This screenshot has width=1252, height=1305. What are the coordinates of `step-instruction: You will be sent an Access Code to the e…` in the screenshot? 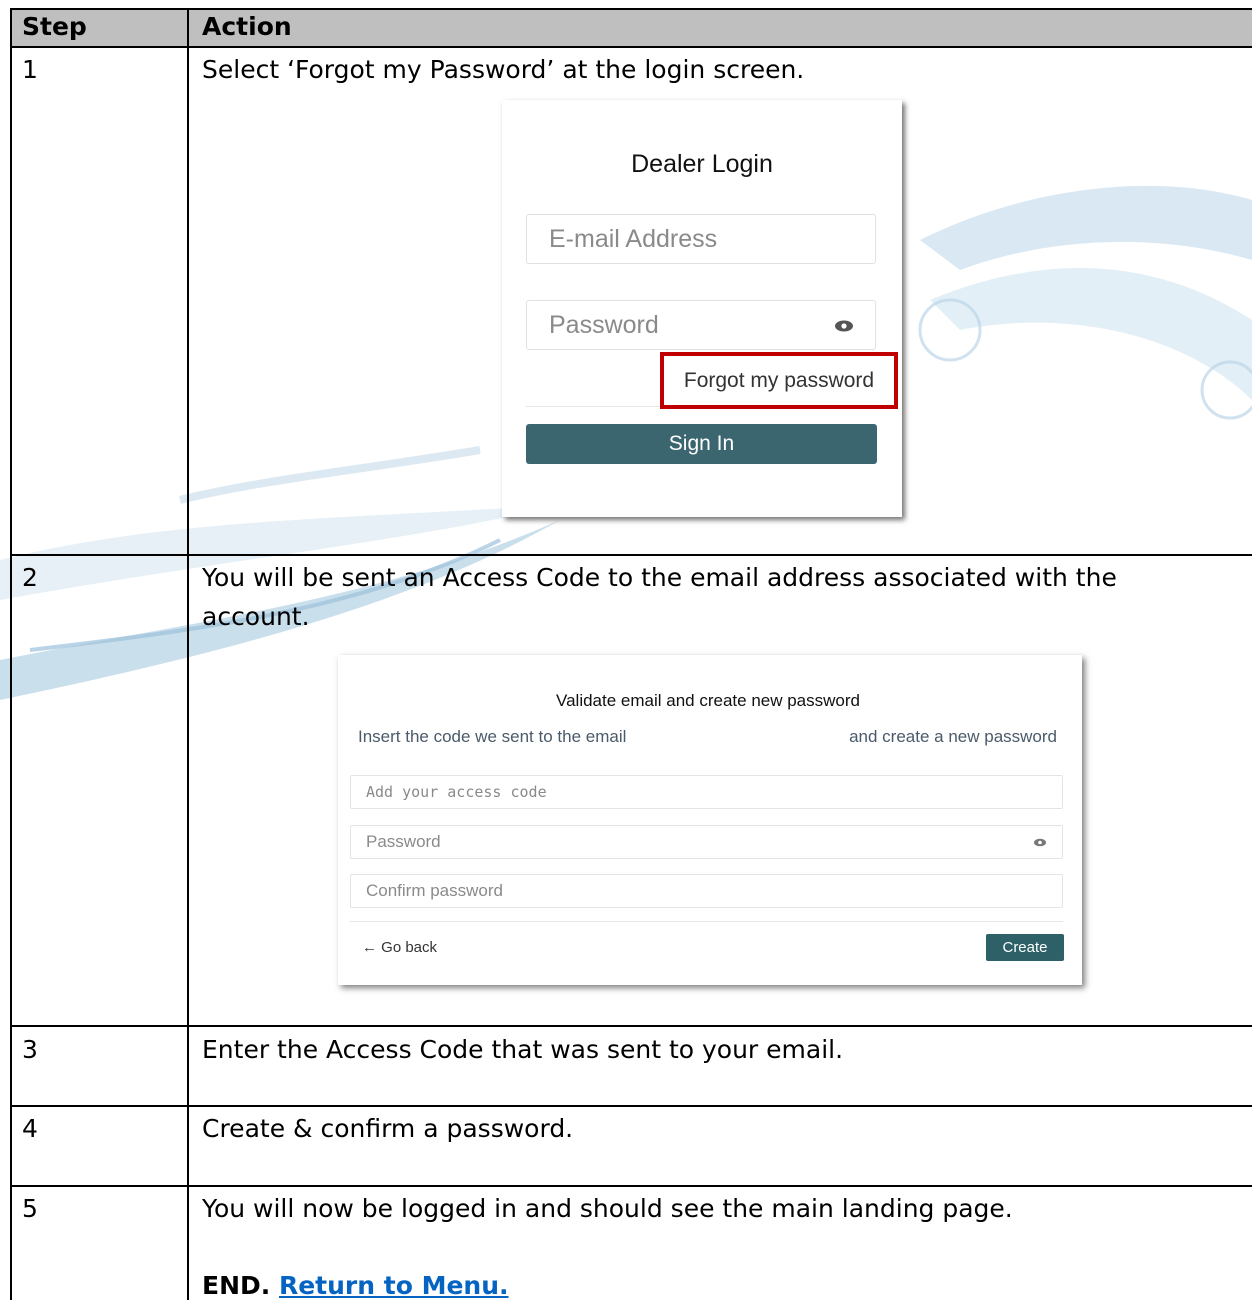 It's located at (659, 597).